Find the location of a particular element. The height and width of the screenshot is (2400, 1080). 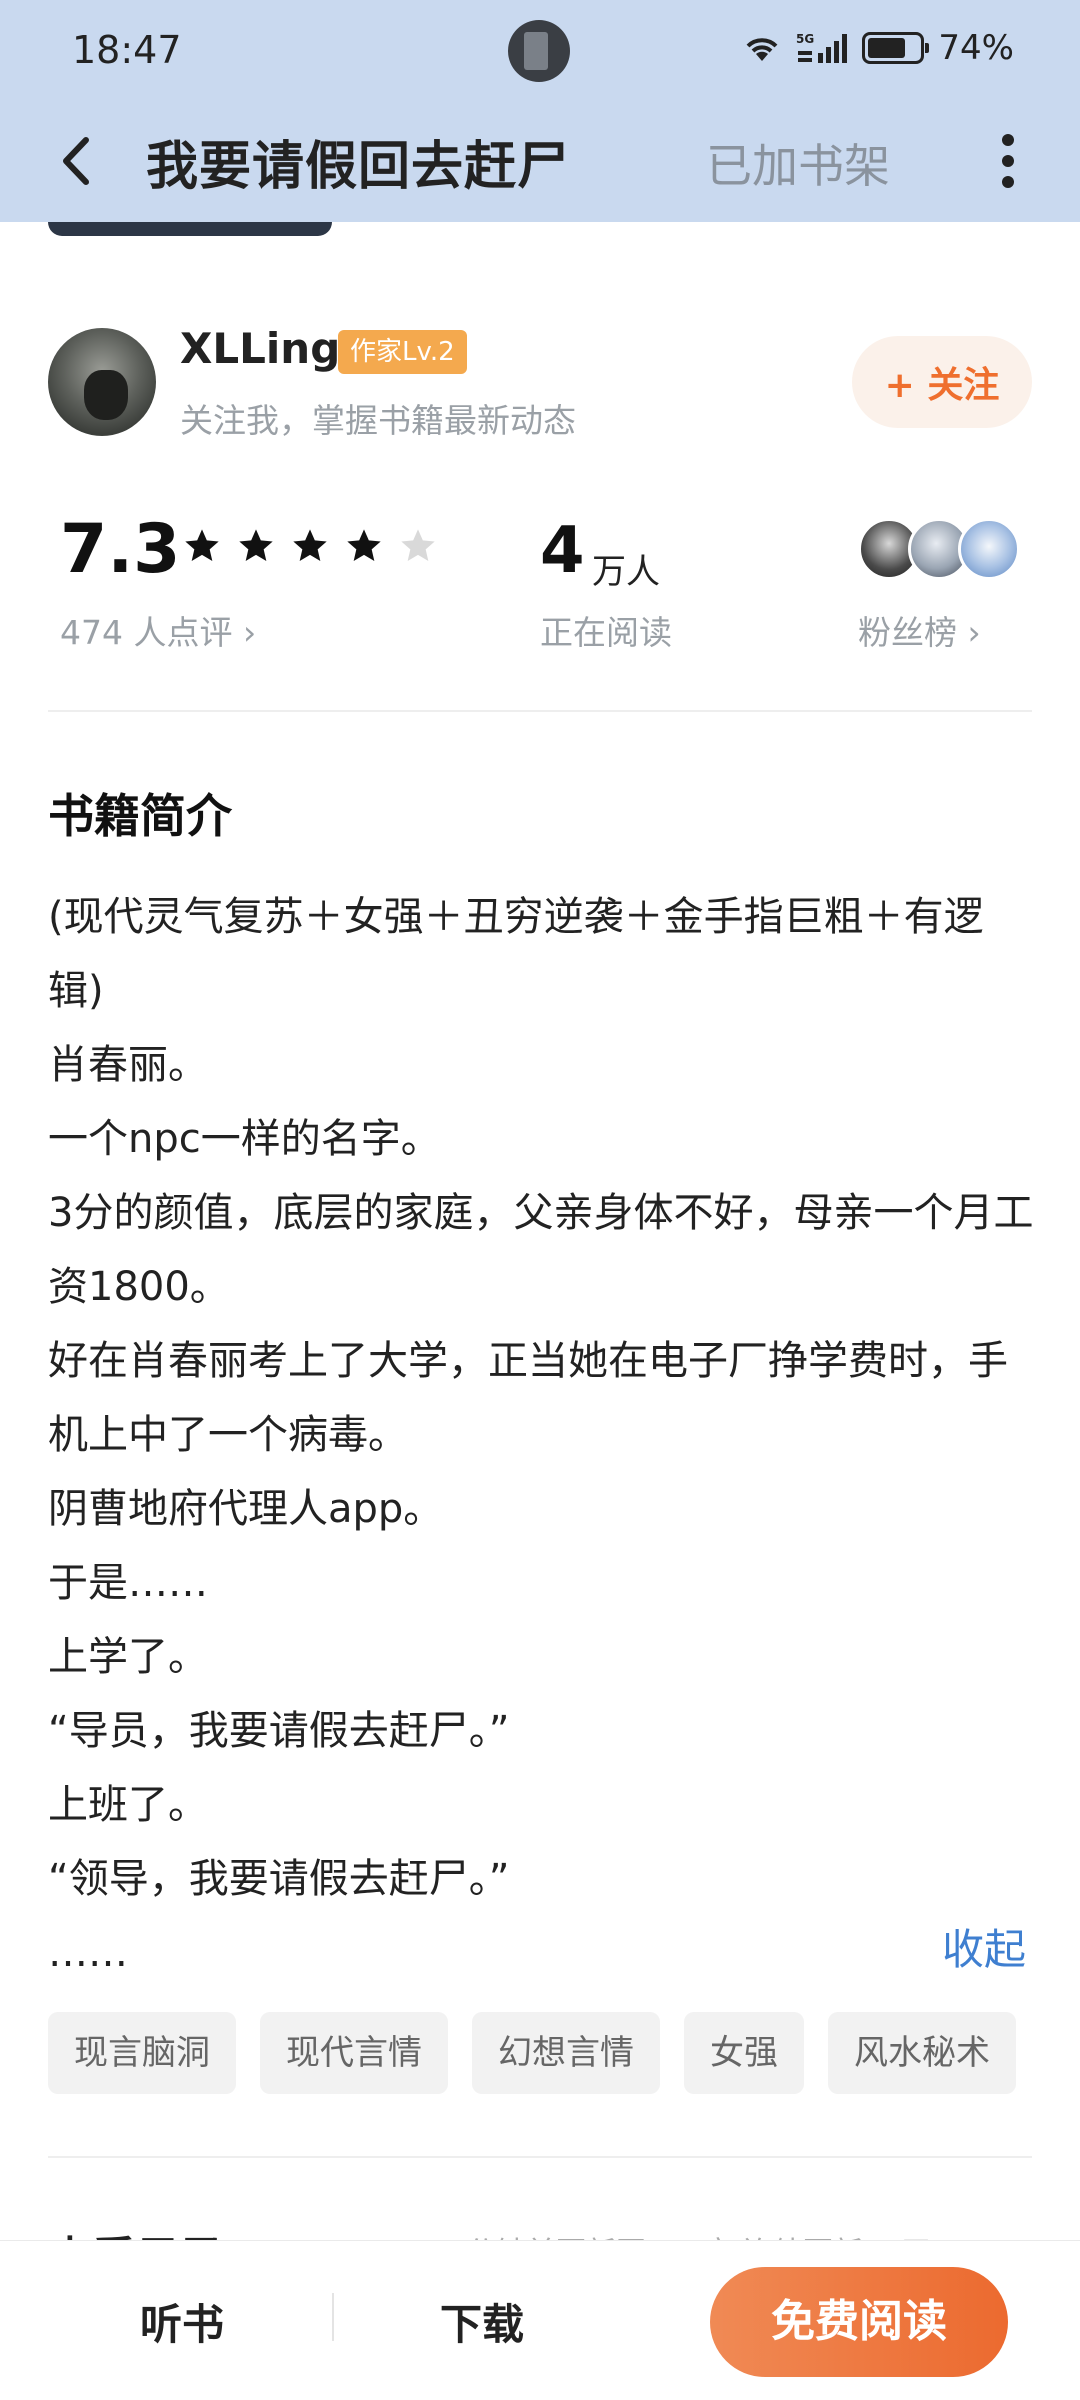

intro-line: 好在肖春丽考上了大学，正当她在电子厂挣学费时，手机上中了一个病毒。 is located at coordinates (528, 1398).